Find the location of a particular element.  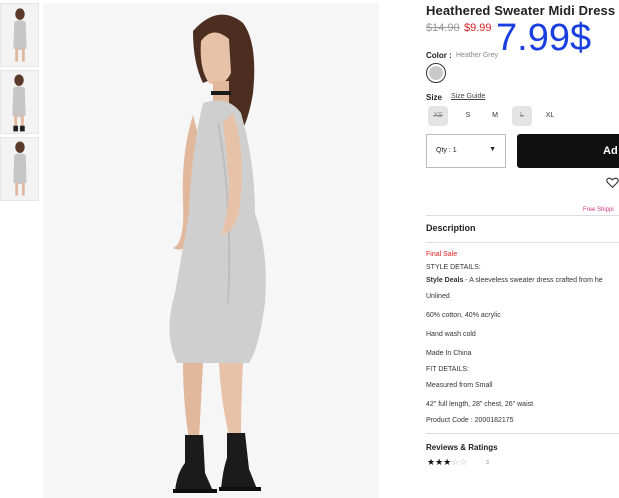

review-count: 3 is located at coordinates (487, 463).